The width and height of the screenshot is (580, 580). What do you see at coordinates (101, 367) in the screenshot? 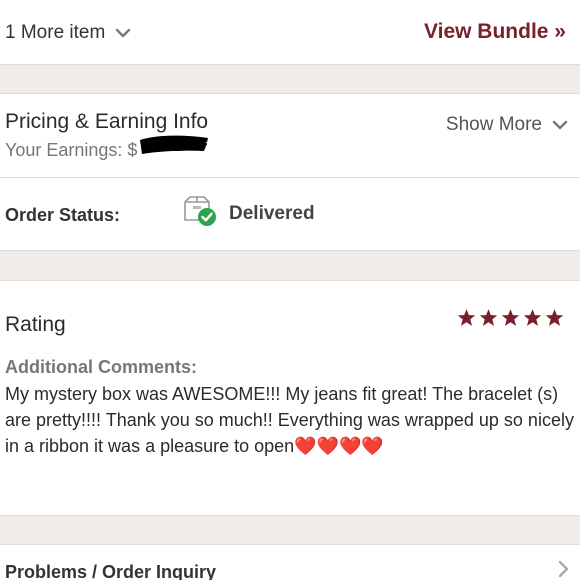
I see `comments-label: Additional Comments:` at bounding box center [101, 367].